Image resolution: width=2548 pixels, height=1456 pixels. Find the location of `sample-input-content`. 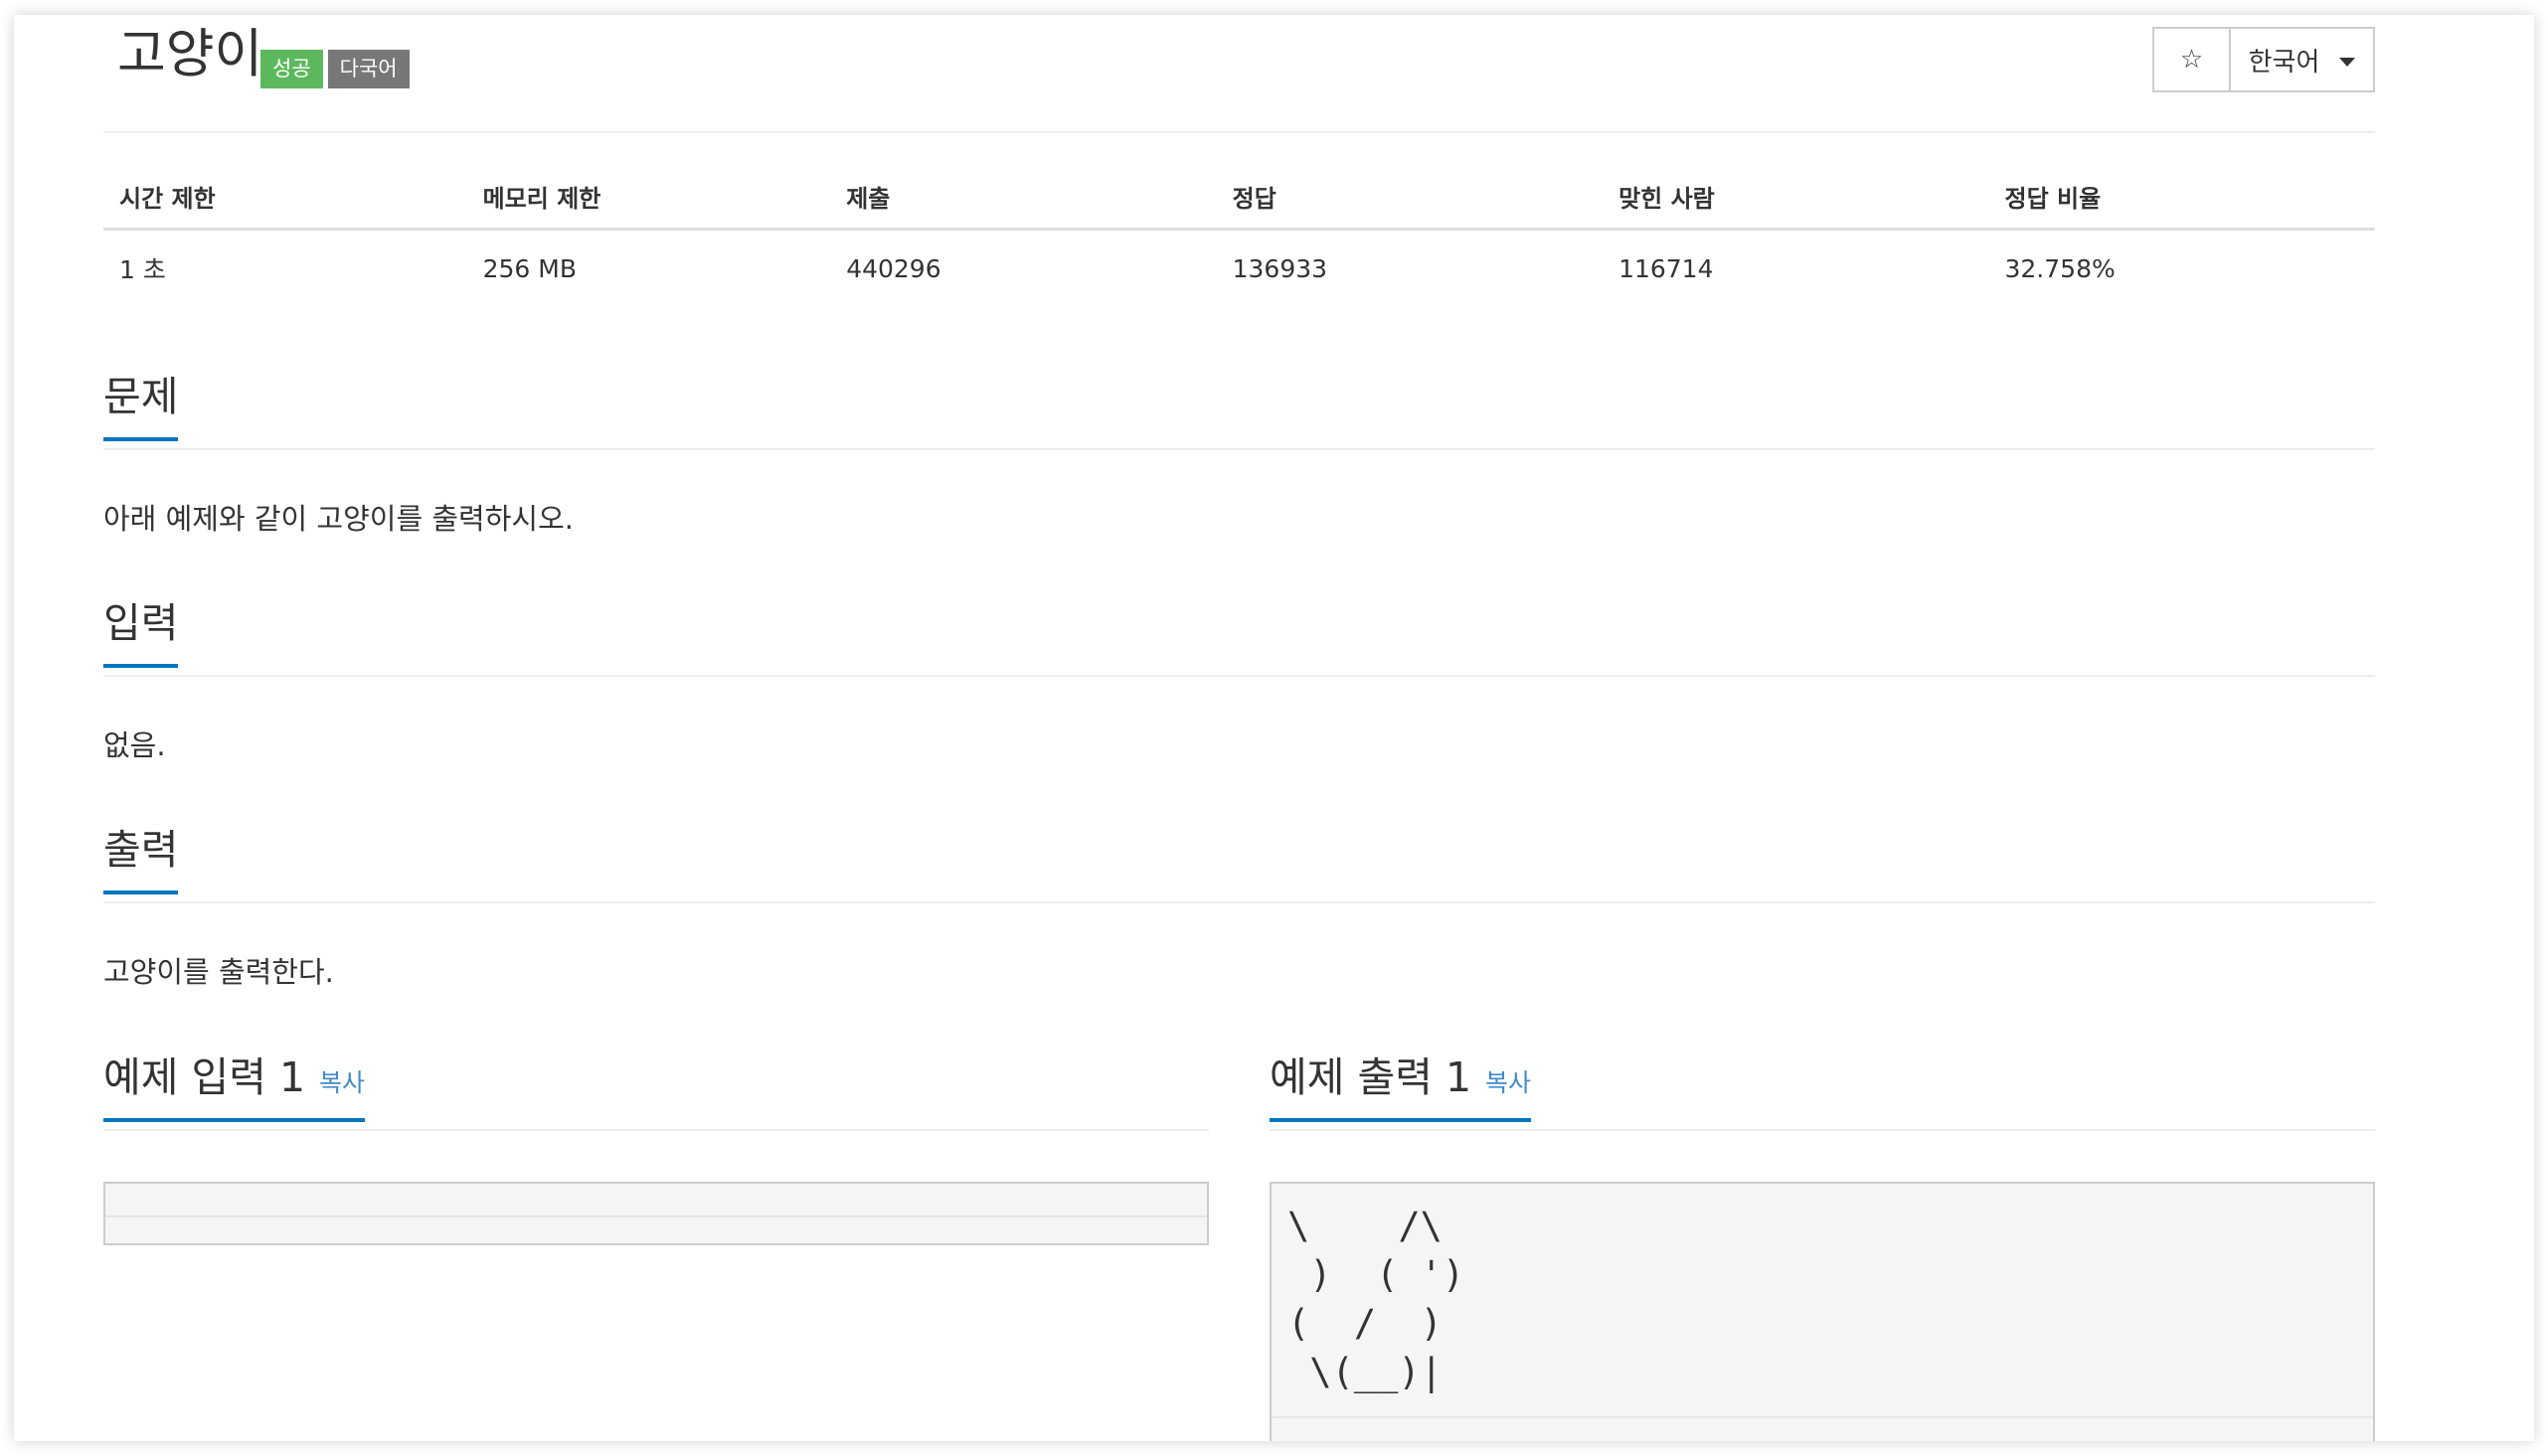

sample-input-content is located at coordinates (656, 1193).